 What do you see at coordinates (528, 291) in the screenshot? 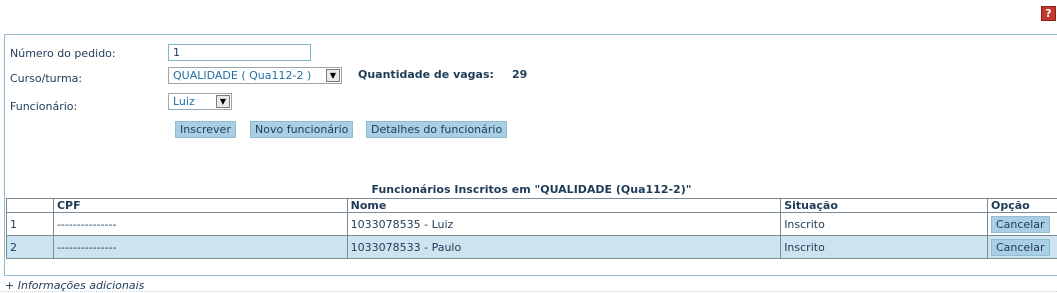
I see `bottom-divider` at bounding box center [528, 291].